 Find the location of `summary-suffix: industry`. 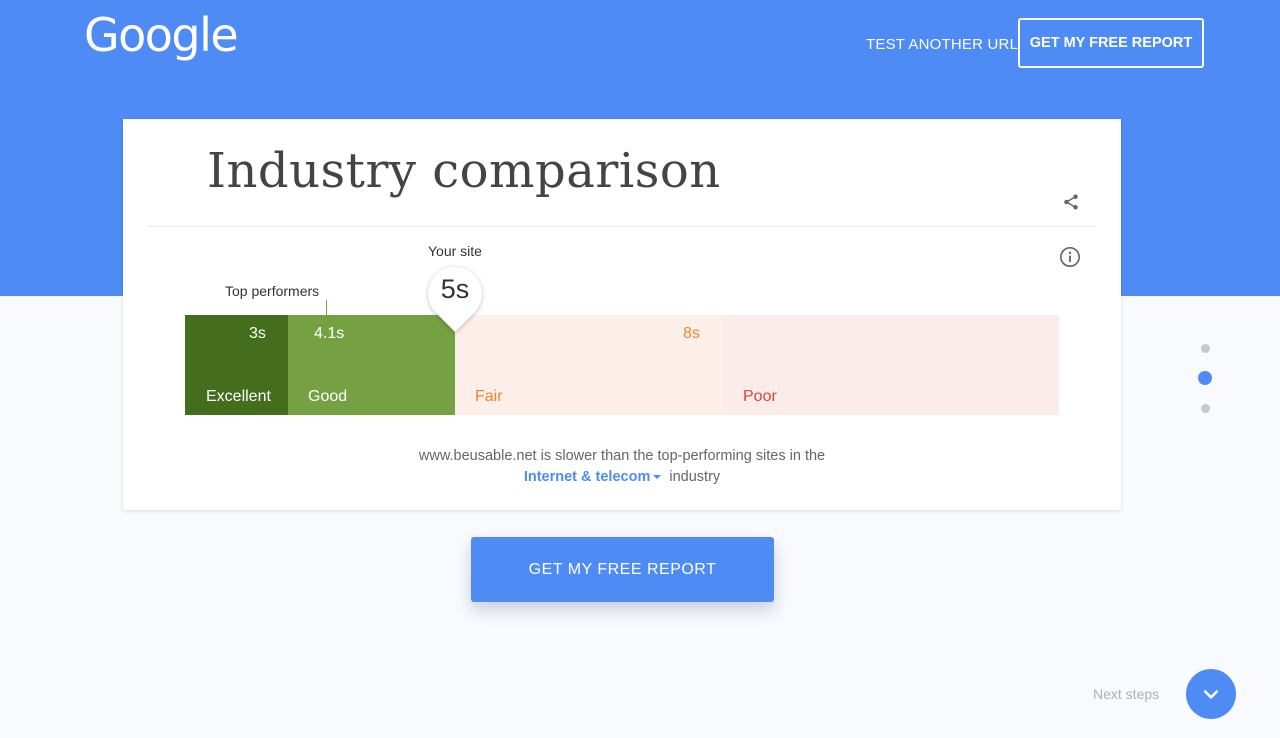

summary-suffix: industry is located at coordinates (695, 477).